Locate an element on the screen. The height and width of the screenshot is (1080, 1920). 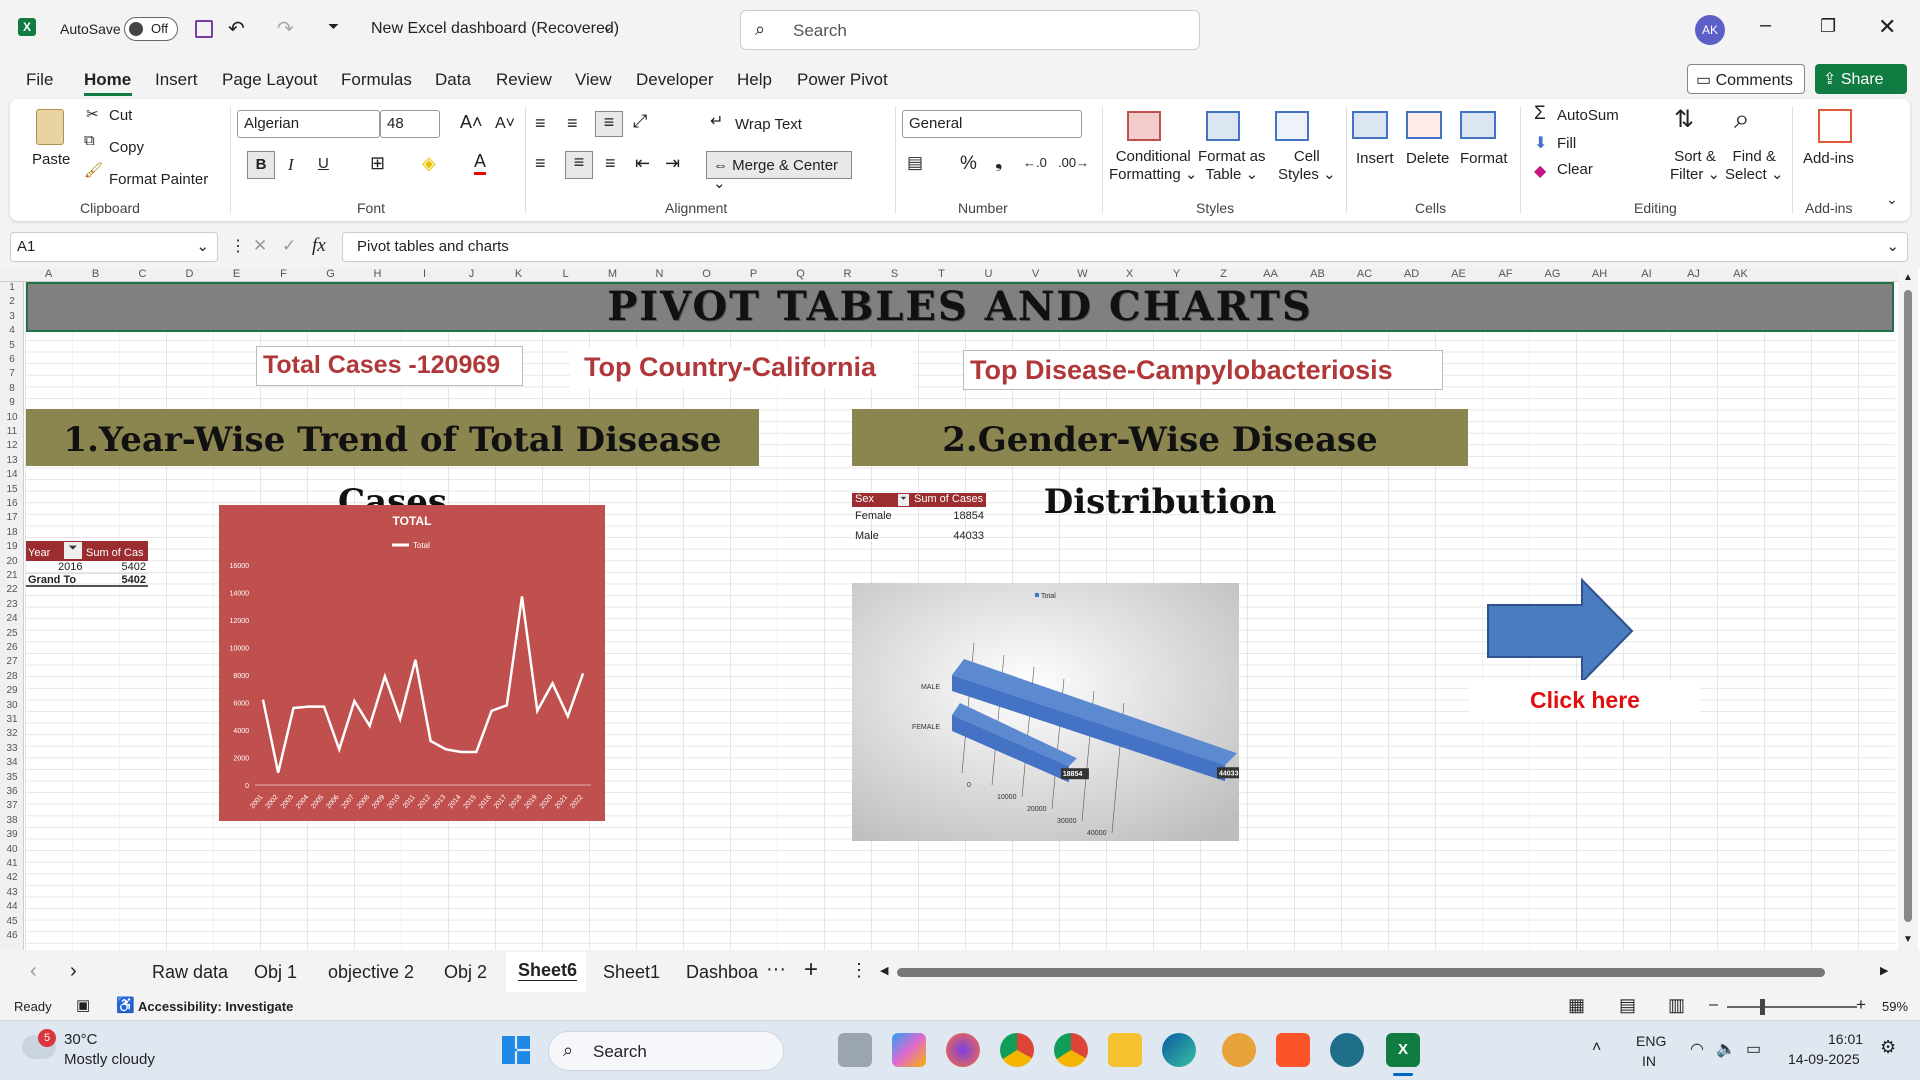
row-header: 31 is located at coordinates (12, 719).